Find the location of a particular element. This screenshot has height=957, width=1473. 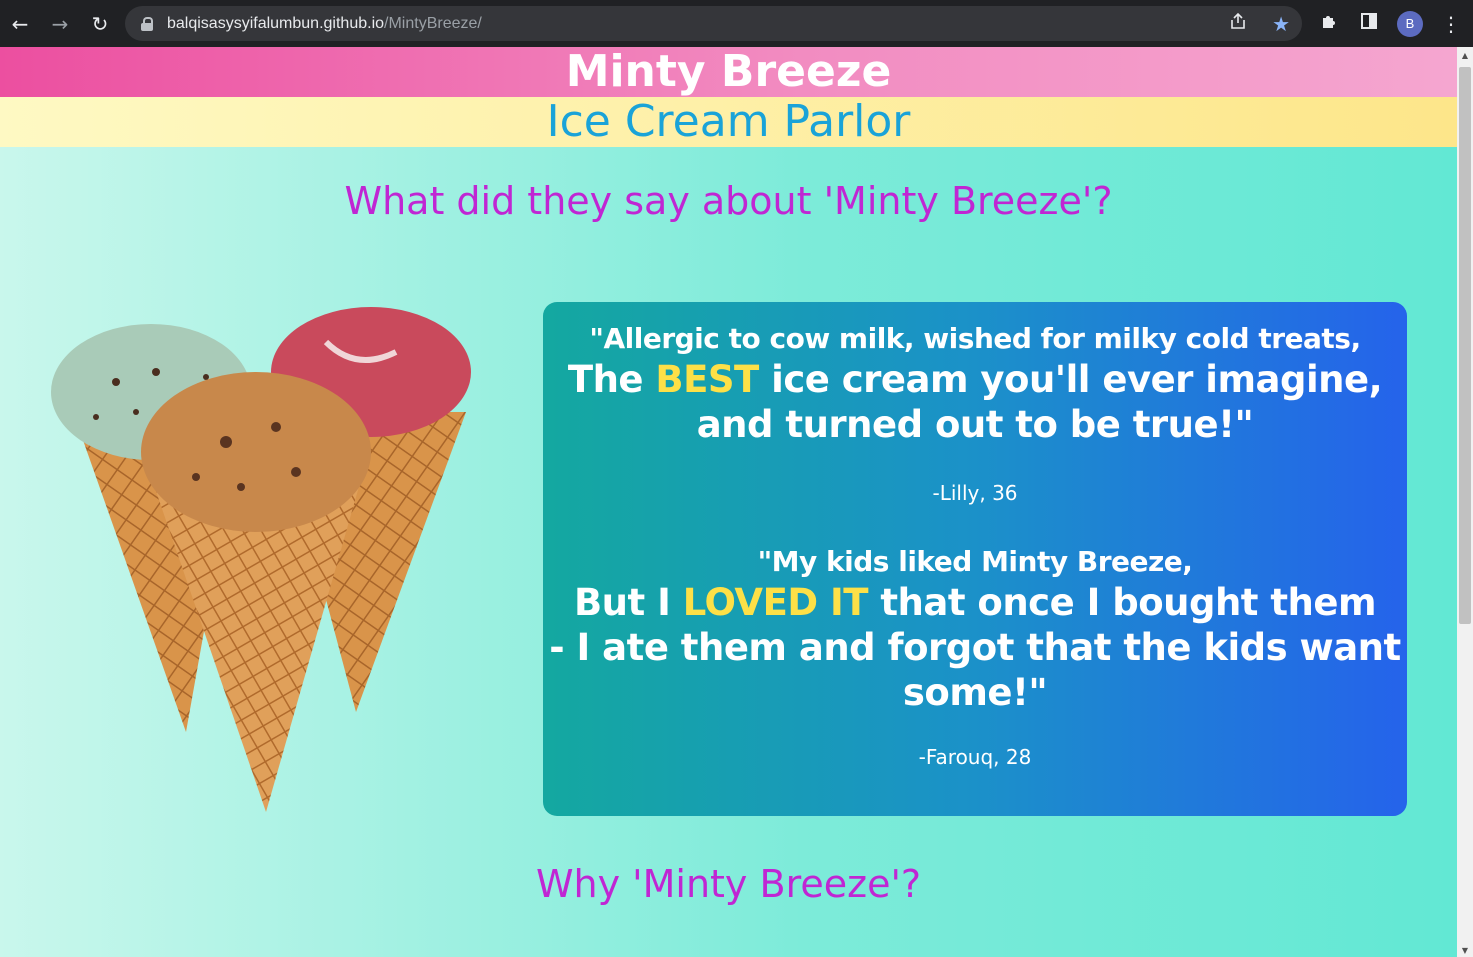

testimonial-1-line2-end: ice cream you'll ever imagine, is located at coordinates (1070, 379).